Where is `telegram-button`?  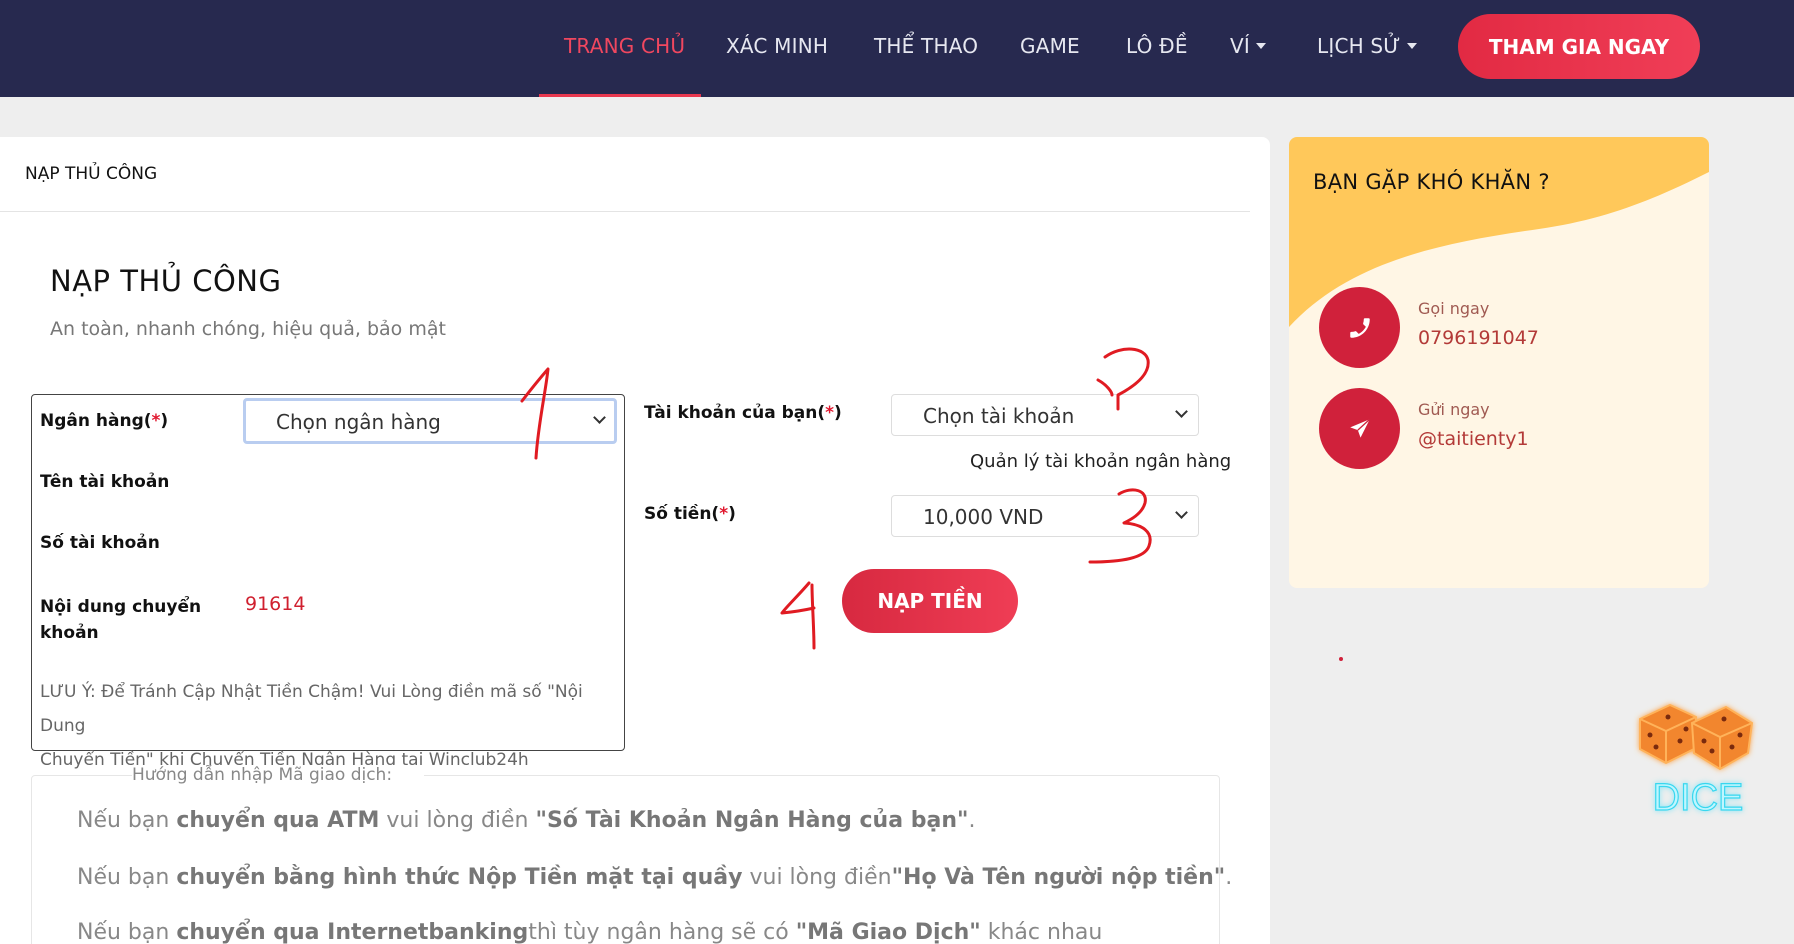 telegram-button is located at coordinates (1359, 428).